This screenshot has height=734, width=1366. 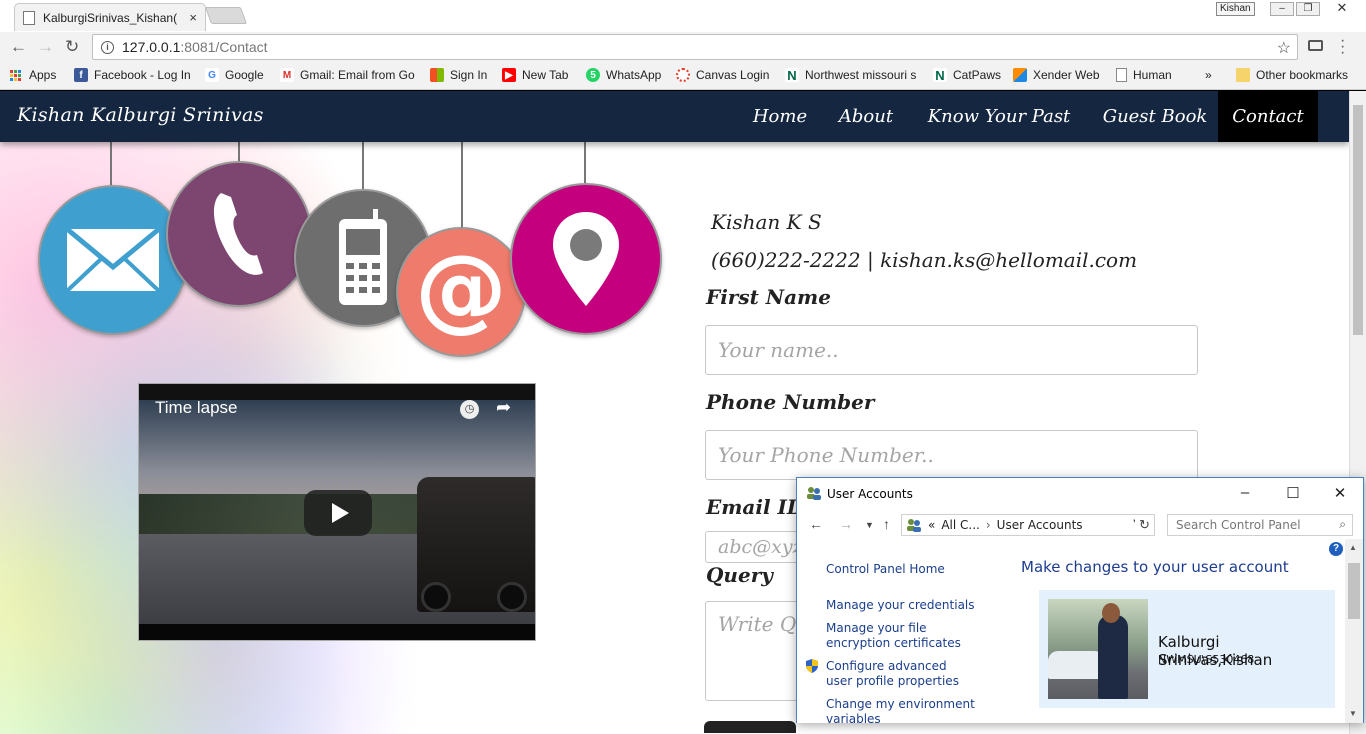 I want to click on watch-later-icon: ◷, so click(x=469, y=409).